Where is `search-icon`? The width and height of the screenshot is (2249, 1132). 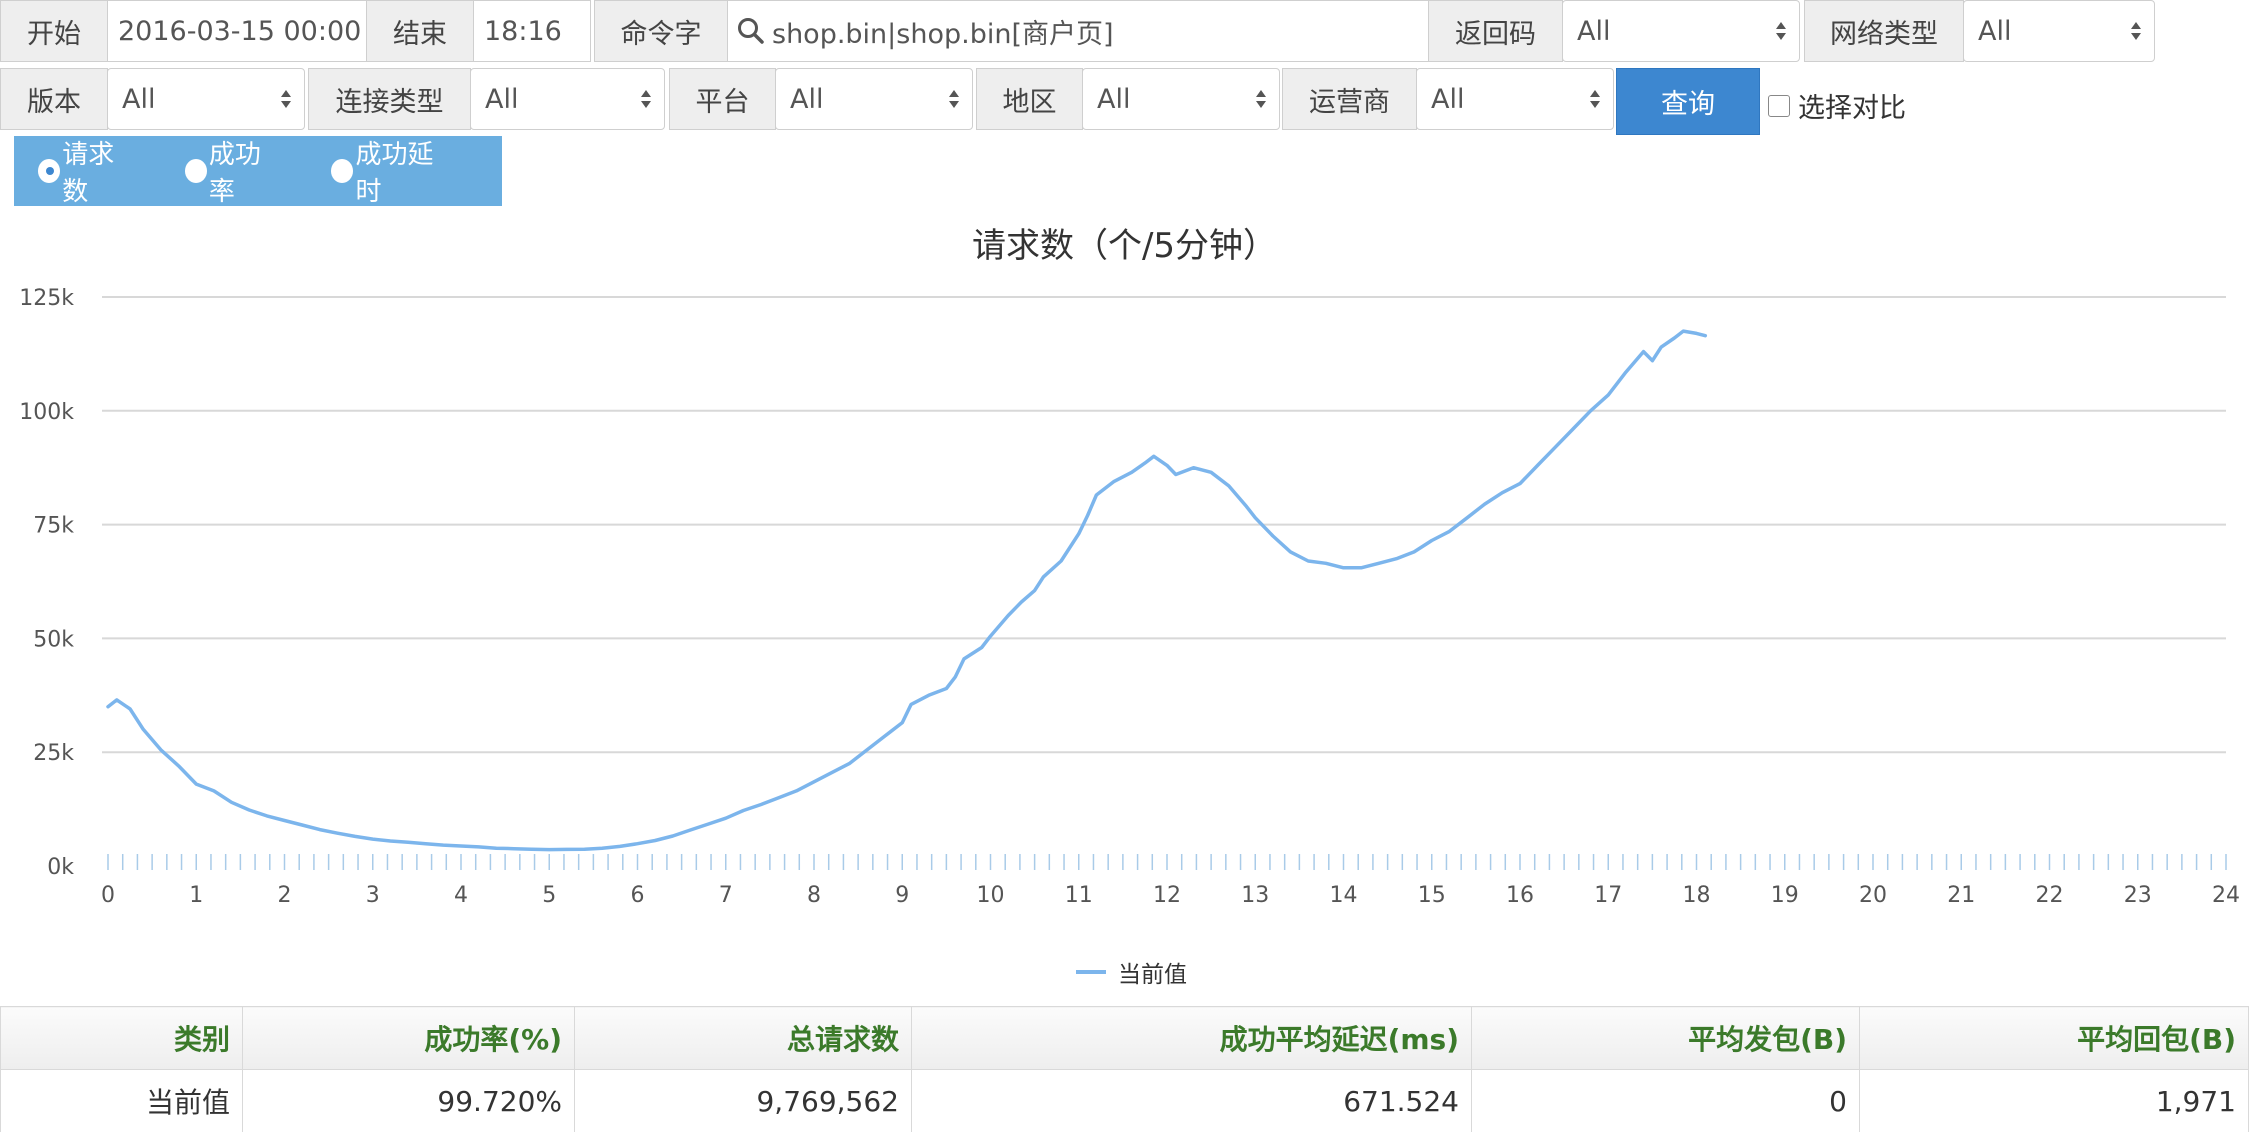
search-icon is located at coordinates (751, 31).